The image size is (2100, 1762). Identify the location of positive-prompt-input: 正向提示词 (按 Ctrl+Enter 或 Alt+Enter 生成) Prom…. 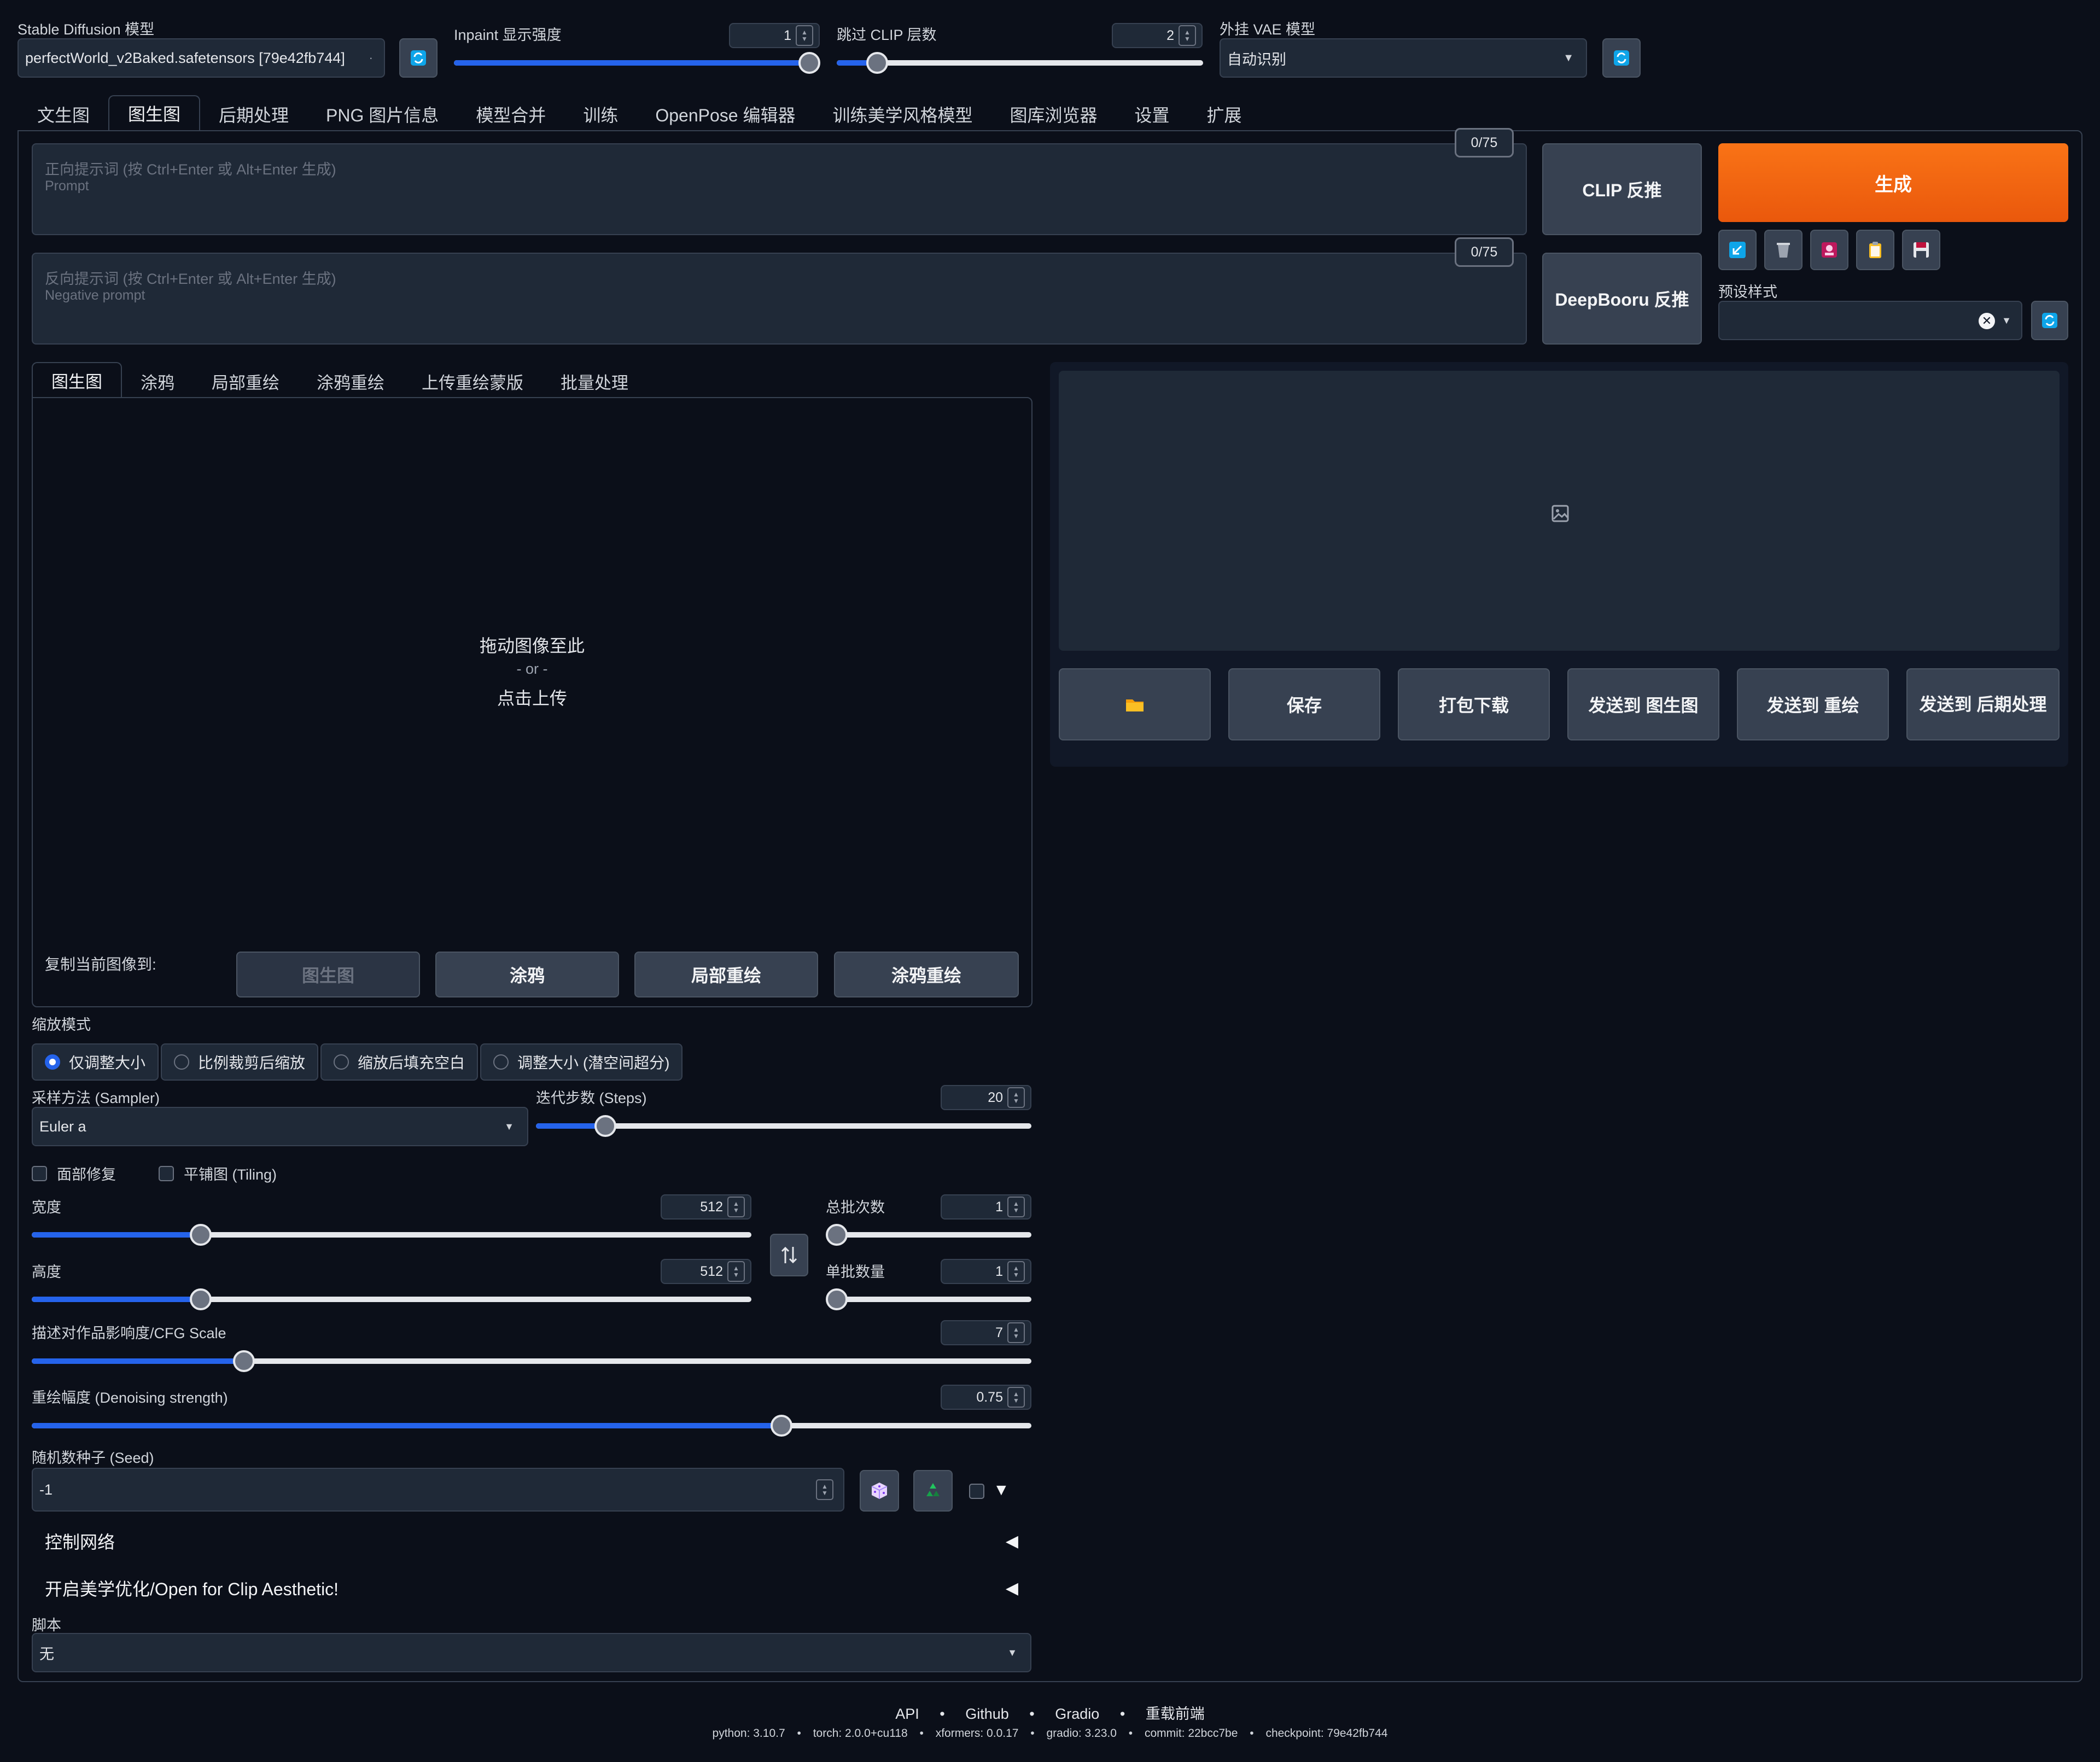
(779, 189).